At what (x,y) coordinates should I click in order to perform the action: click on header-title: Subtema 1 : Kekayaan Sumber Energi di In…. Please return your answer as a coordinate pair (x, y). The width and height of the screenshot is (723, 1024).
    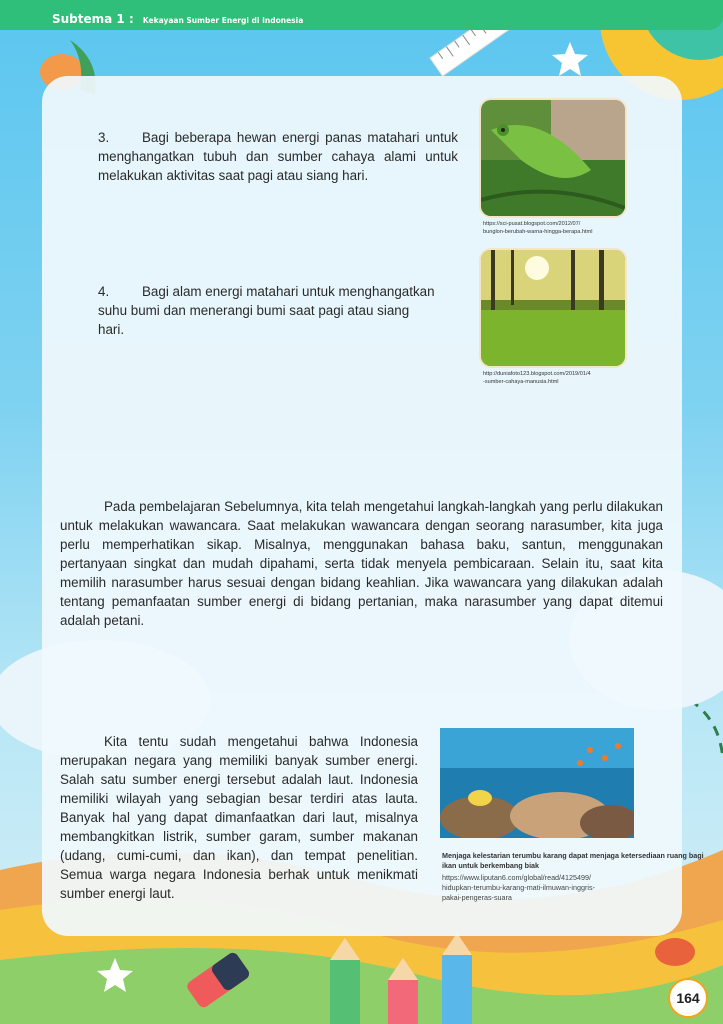
    Looking at the image, I should click on (177, 17).